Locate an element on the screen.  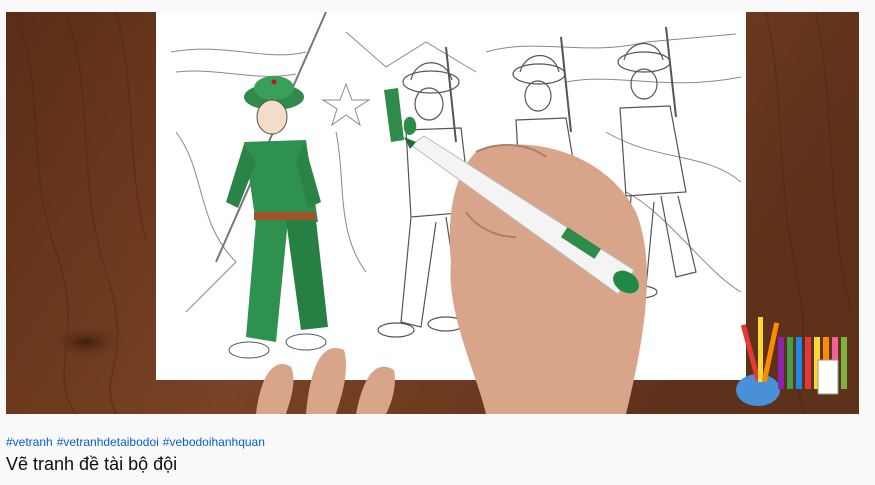
hashtag-link-vetranhdetaibodoi: #vetranhdetaibodoi is located at coordinates (108, 442).